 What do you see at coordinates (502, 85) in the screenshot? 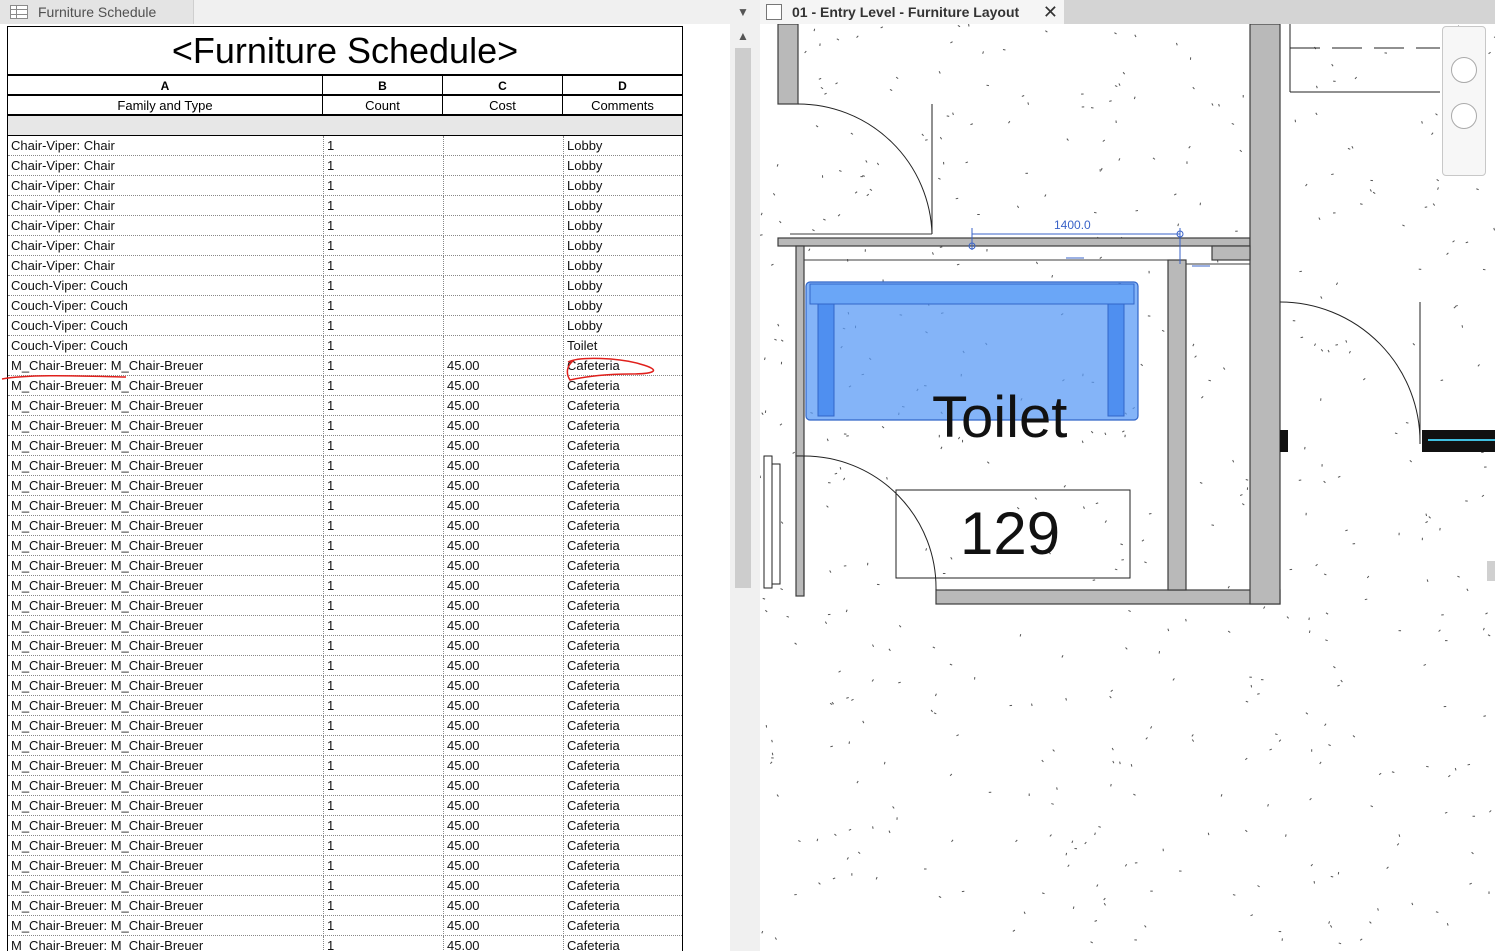
I see `column-letter-c: C` at bounding box center [502, 85].